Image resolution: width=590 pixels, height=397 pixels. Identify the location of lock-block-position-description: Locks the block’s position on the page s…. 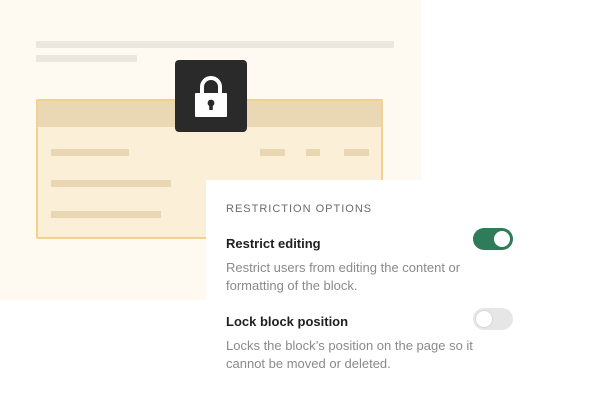
(349, 354).